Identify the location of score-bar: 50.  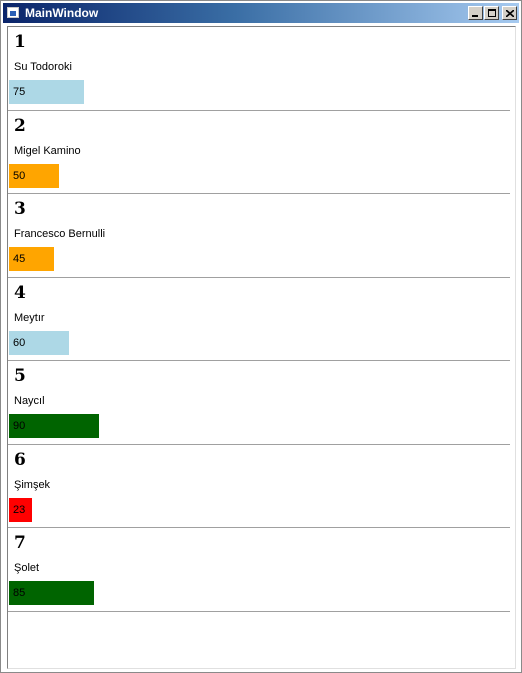
(34, 175).